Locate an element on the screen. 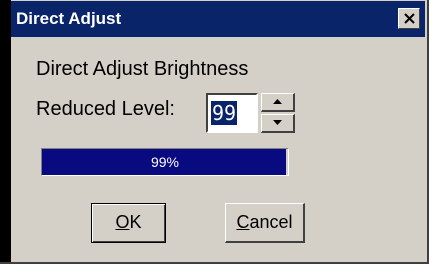 Image resolution: width=429 pixels, height=269 pixels. arrow-up-icon is located at coordinates (277, 101).